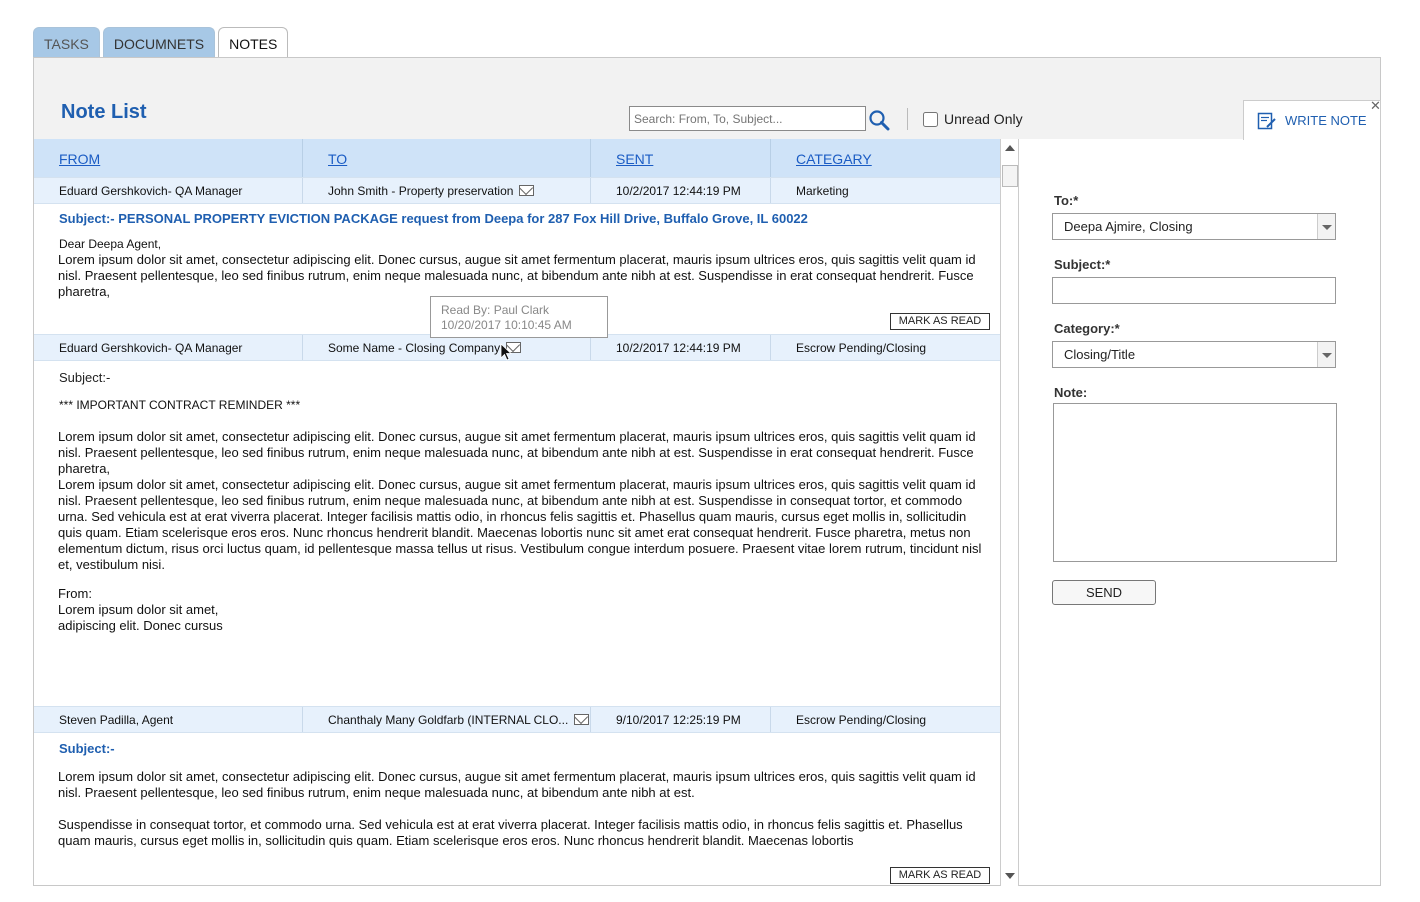 Image resolution: width=1420 pixels, height=902 pixels. I want to click on category-select-value: Closing/Title, so click(1100, 354).